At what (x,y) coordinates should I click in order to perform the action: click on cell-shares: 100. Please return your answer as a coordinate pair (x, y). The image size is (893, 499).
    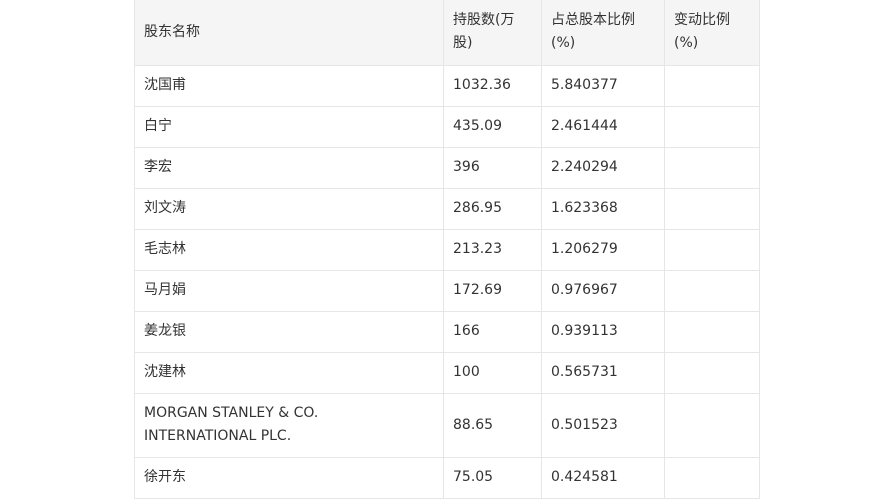
    Looking at the image, I should click on (492, 372).